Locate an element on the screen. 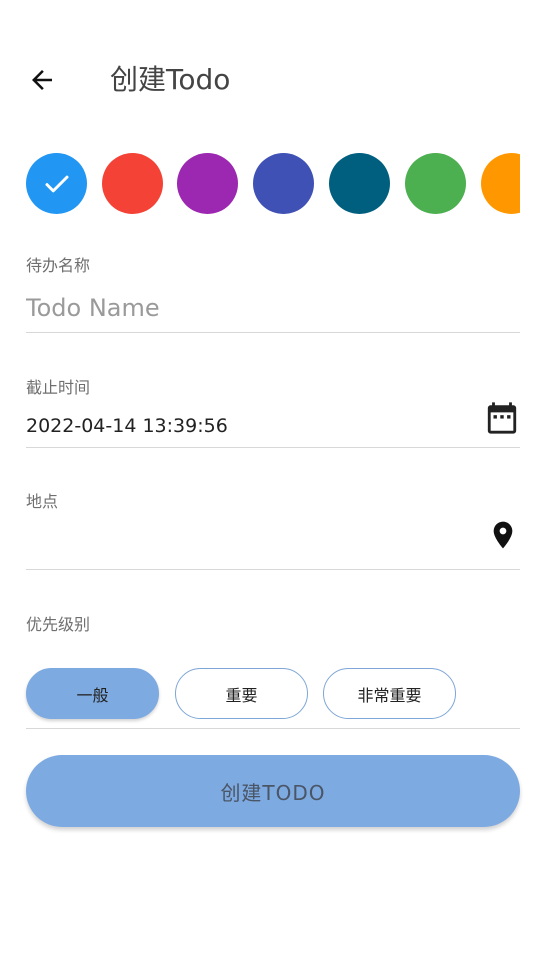  page-title: 创建Todo is located at coordinates (170, 79).